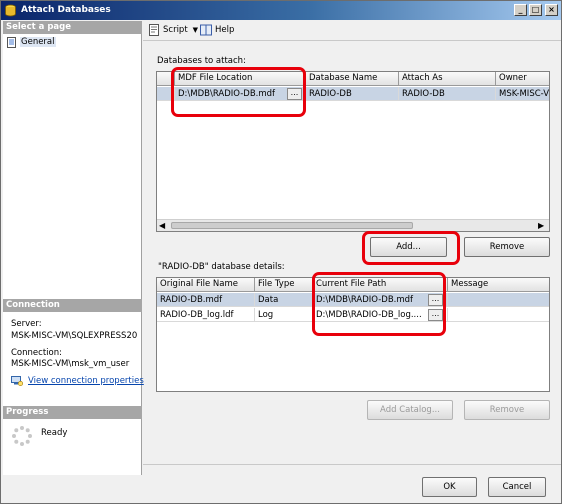 The height and width of the screenshot is (504, 562). I want to click on cell-database-name: RADIO-DB, so click(352, 94).